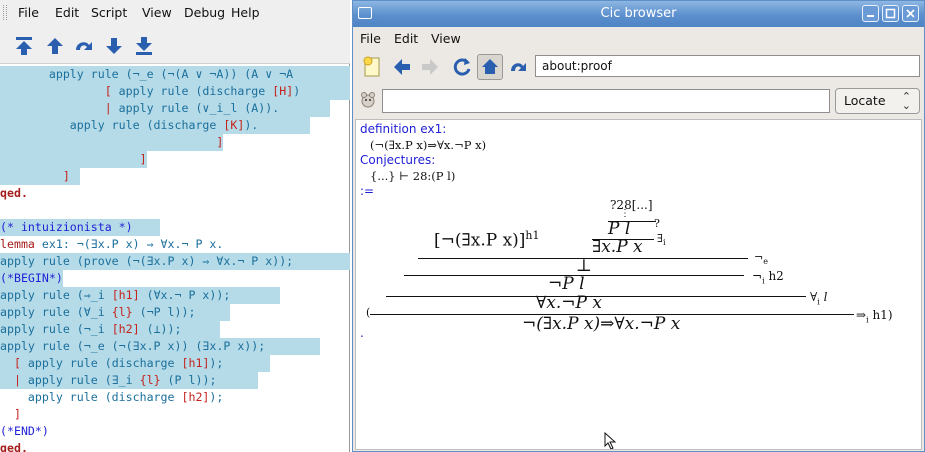  I want to click on url-input: about:proof, so click(727, 66).